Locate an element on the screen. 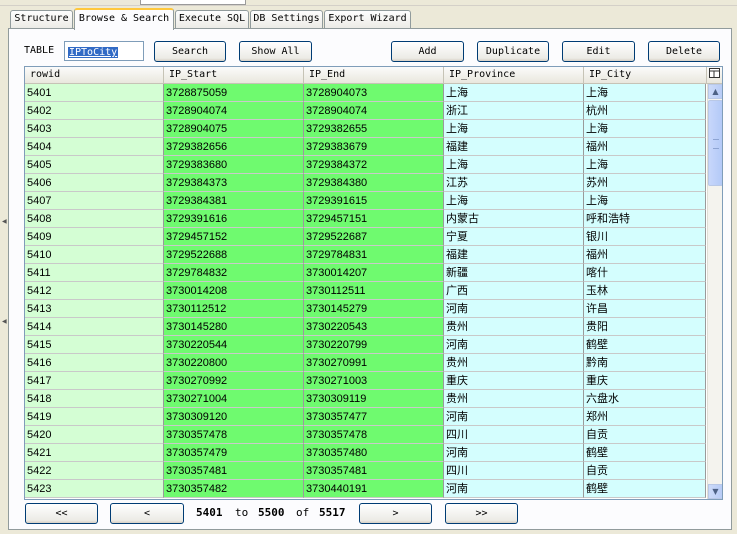 The height and width of the screenshot is (534, 737). cell-ip-city: 苏州 is located at coordinates (645, 183).